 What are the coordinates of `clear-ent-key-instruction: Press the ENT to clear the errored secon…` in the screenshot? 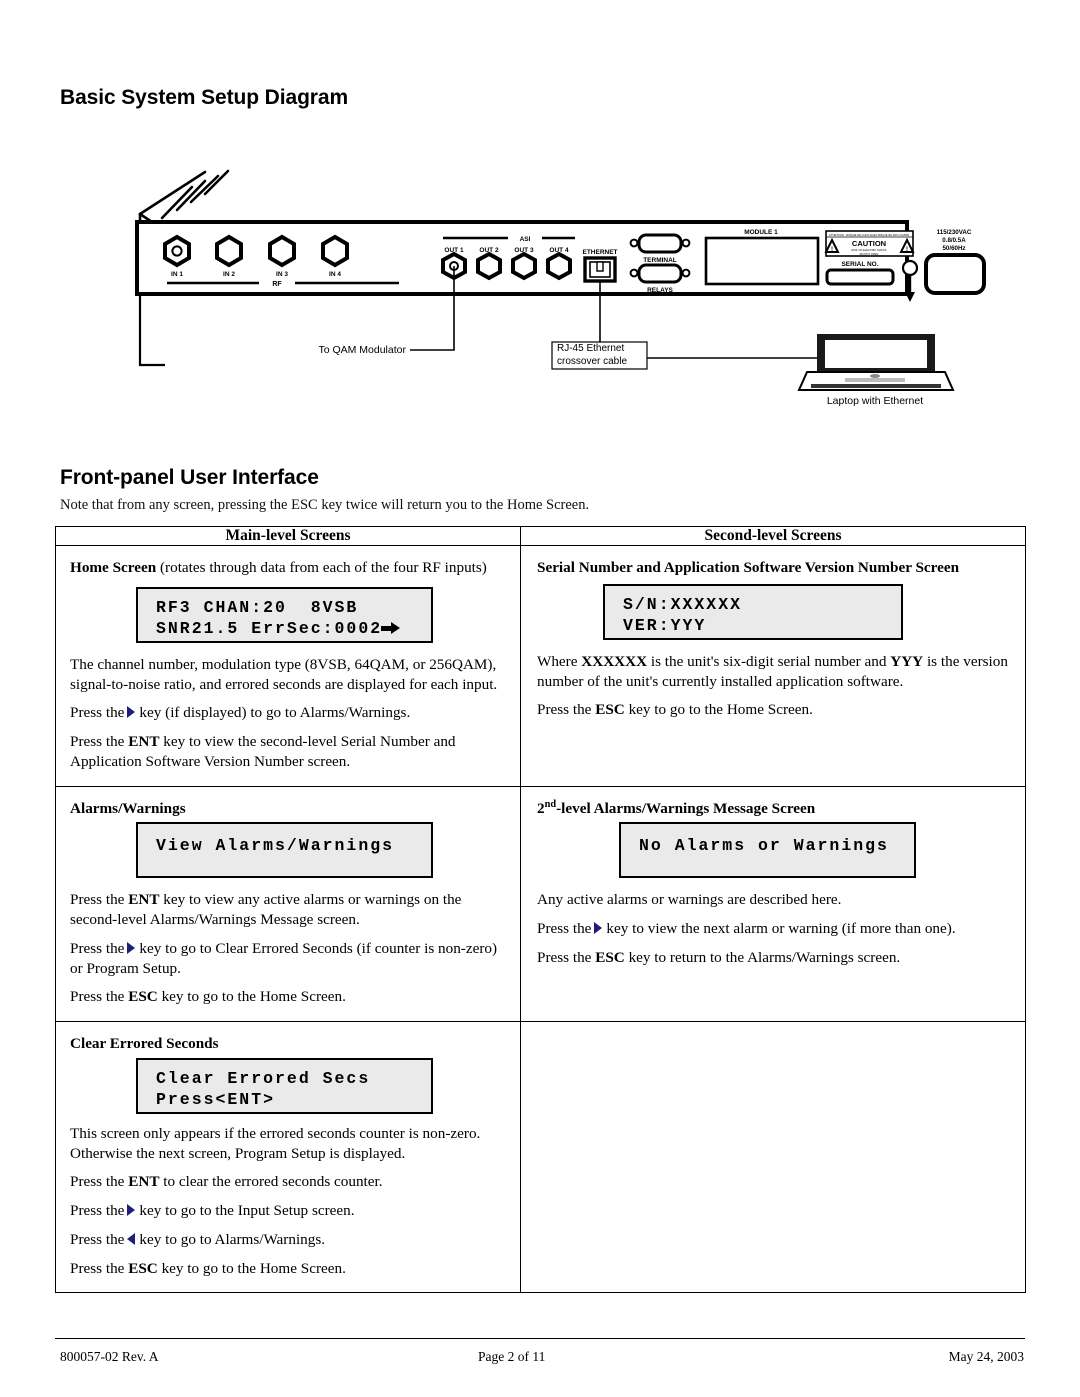 It's located at (288, 1182).